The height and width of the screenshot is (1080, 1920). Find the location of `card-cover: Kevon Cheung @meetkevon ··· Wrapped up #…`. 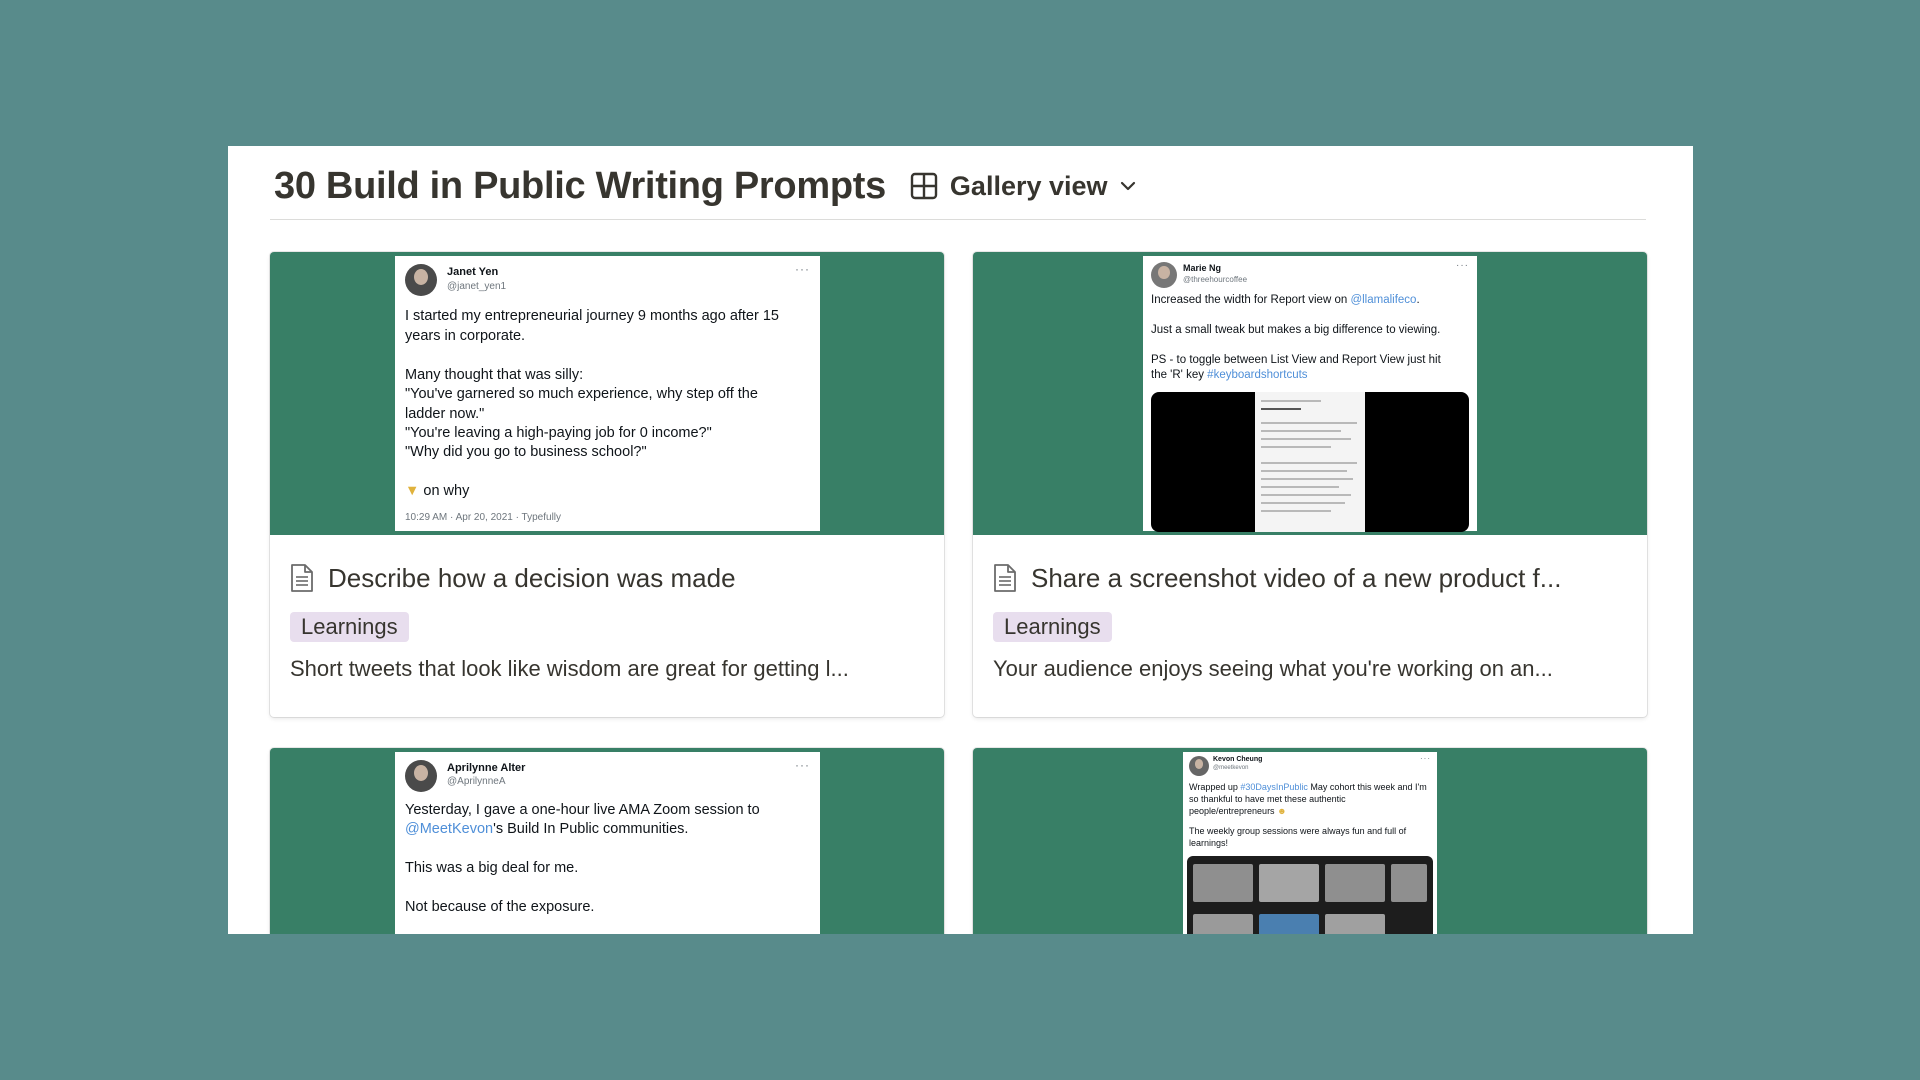

card-cover: Kevon Cheung @meetkevon ··· Wrapped up #… is located at coordinates (1310, 841).